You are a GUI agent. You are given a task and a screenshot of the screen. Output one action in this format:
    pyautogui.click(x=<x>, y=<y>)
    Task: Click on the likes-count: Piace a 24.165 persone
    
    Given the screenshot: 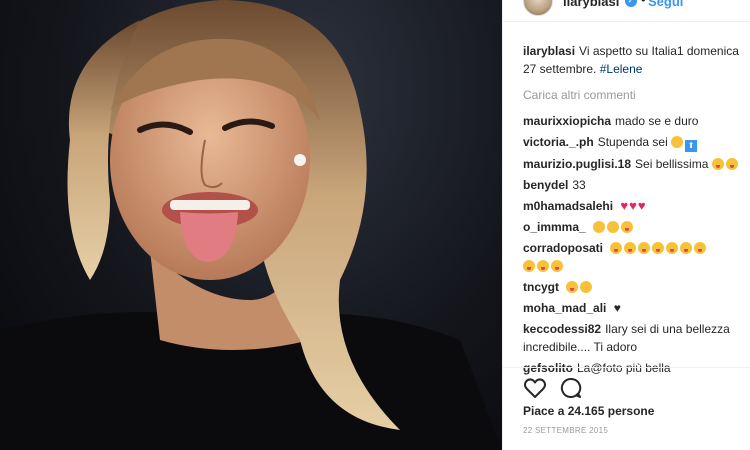 What is the action you would take?
    pyautogui.click(x=588, y=411)
    